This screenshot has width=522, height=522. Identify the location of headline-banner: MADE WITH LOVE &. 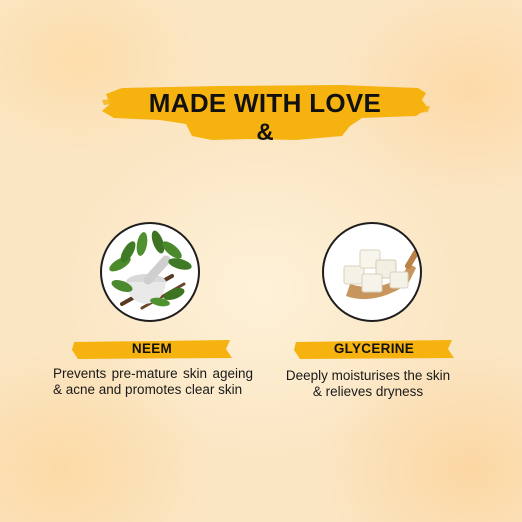
(265, 113).